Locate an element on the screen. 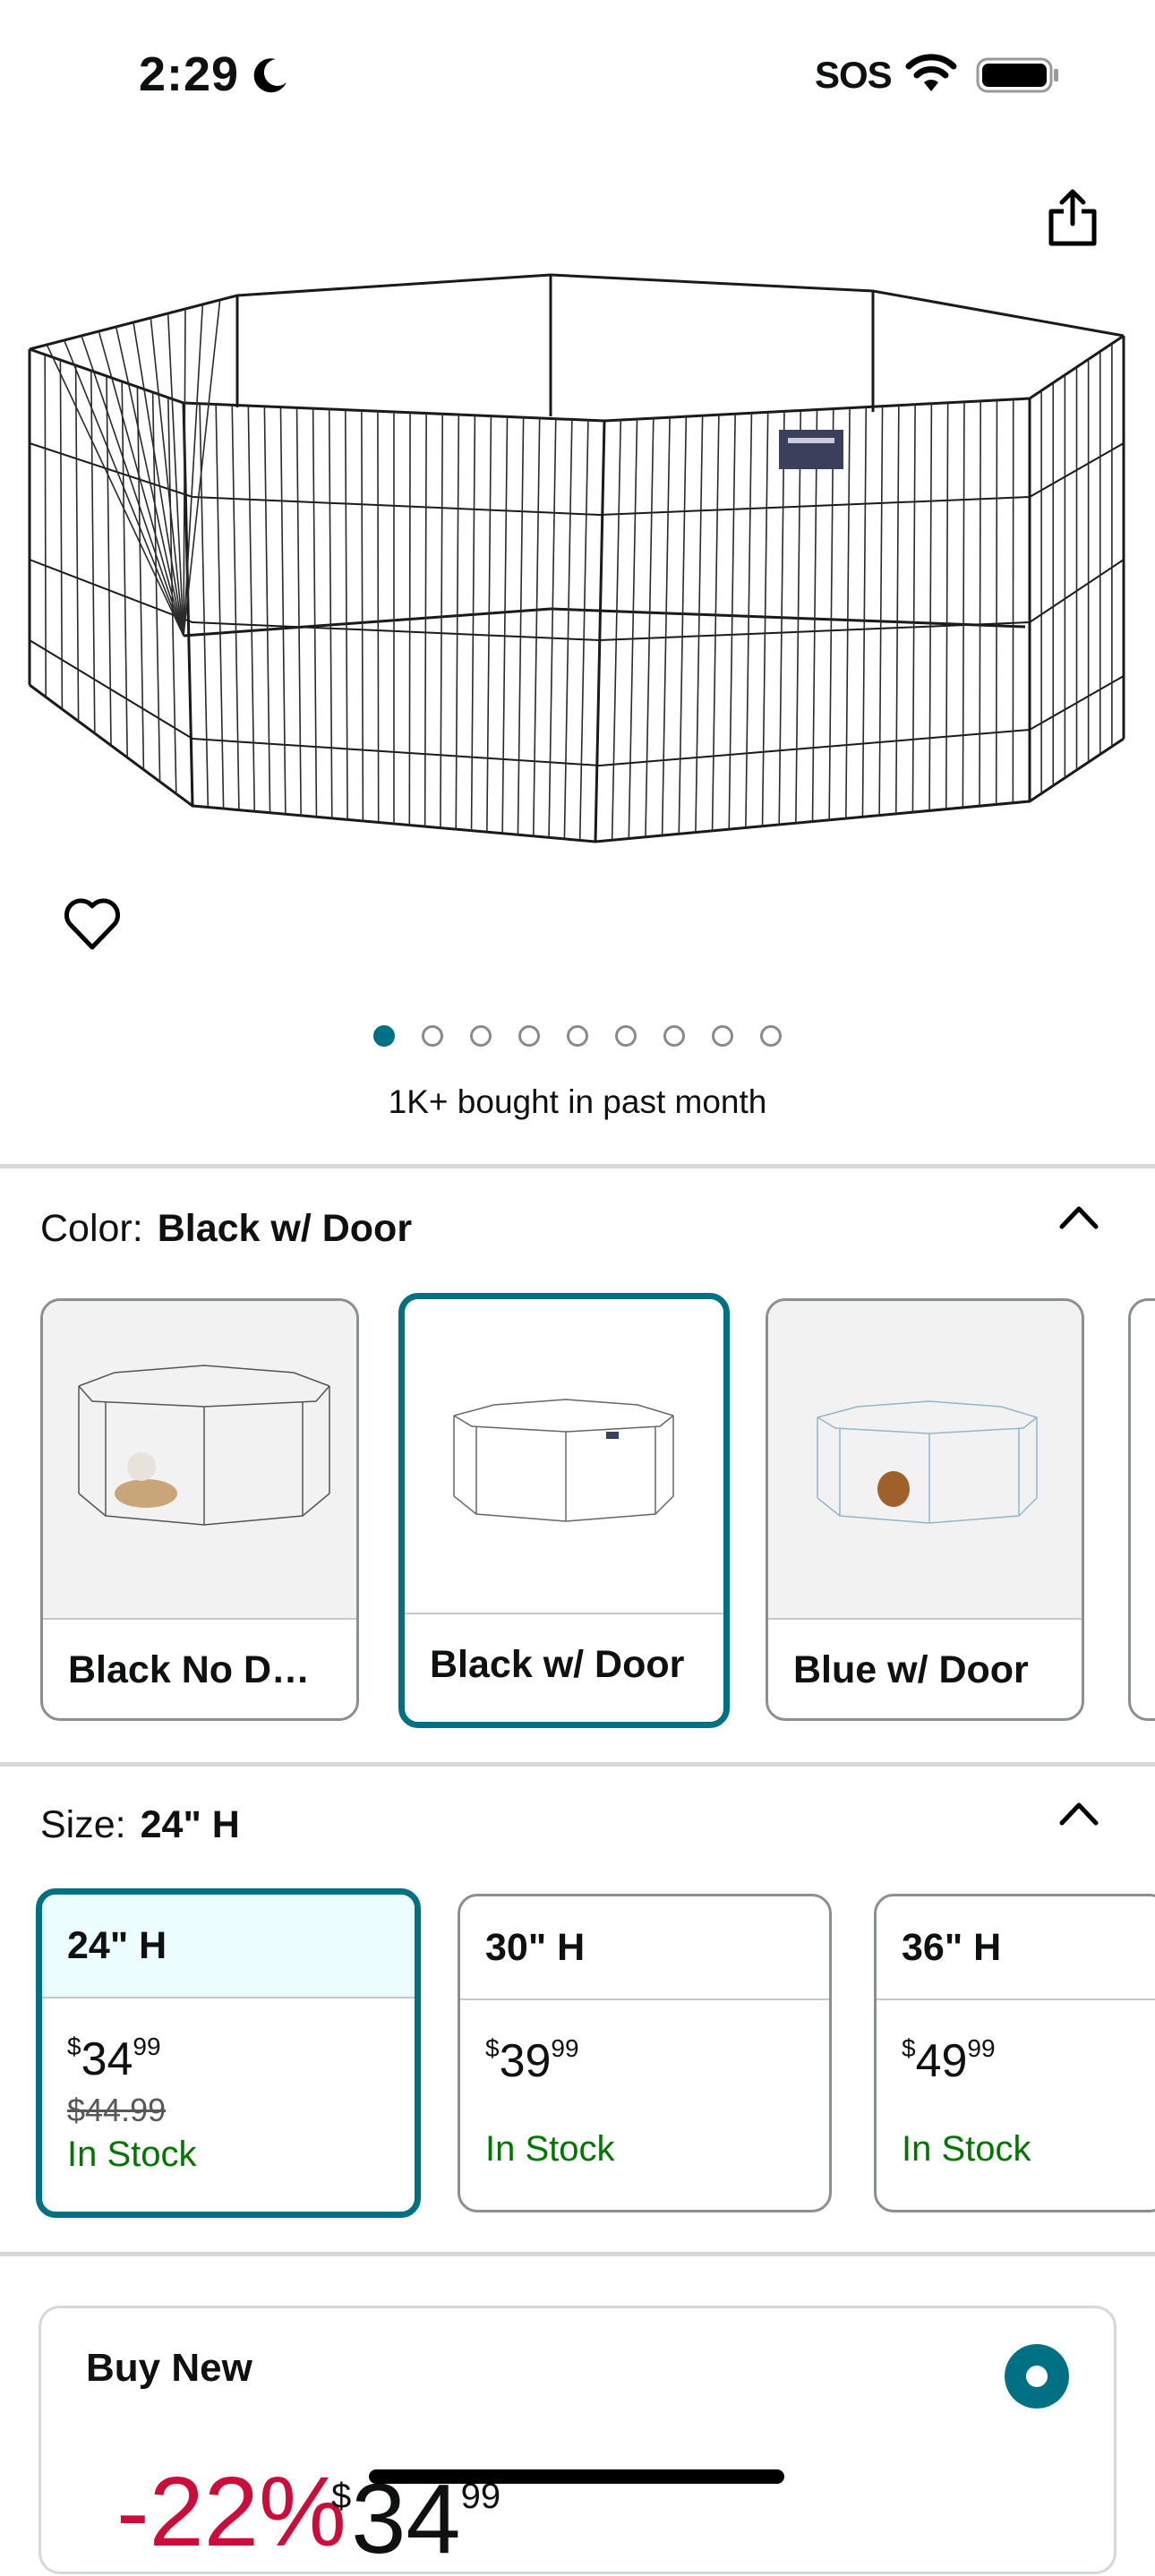 This screenshot has height=2576, width=1155. image-pagination is located at coordinates (577, 1036).